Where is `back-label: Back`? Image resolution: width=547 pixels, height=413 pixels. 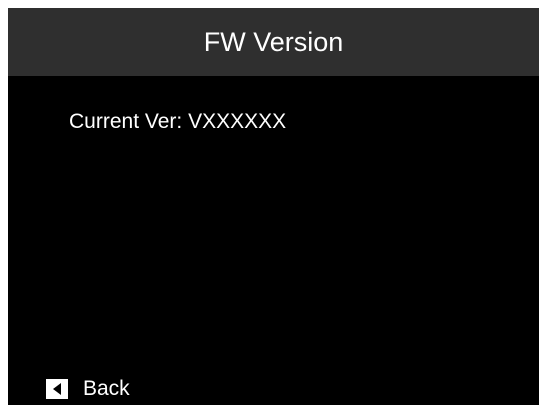
back-label: Back is located at coordinates (106, 388).